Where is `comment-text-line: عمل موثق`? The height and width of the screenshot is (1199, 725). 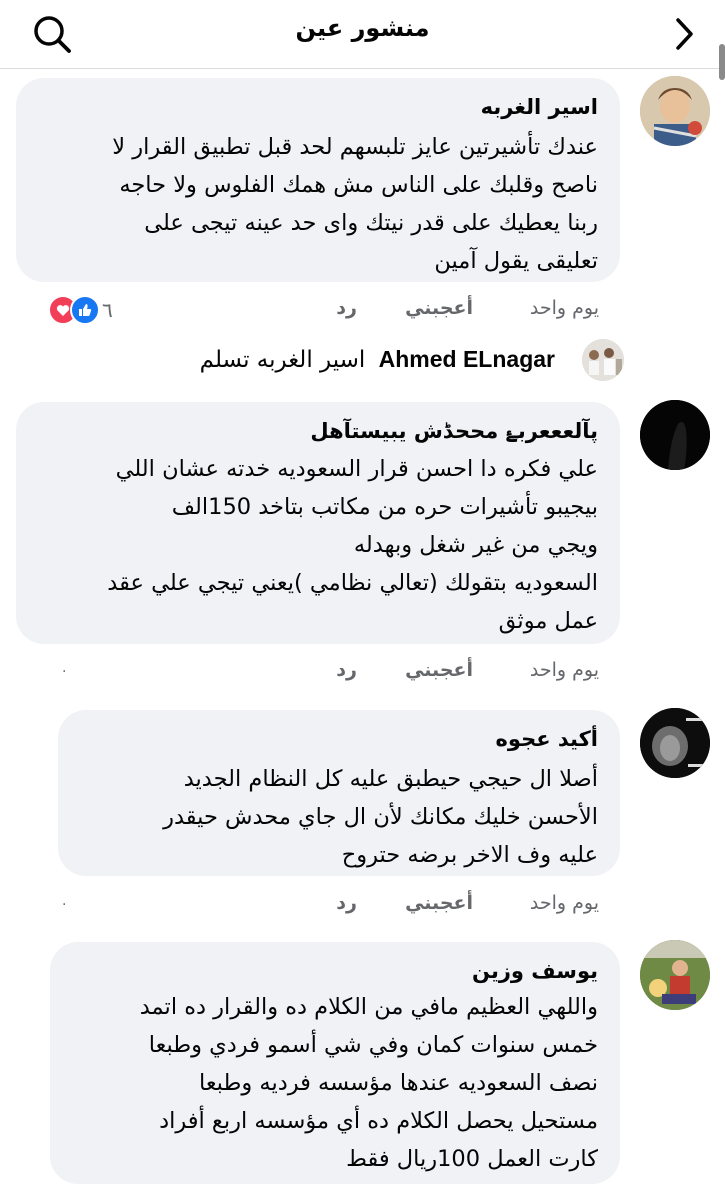 comment-text-line: عمل موثق is located at coordinates (548, 621).